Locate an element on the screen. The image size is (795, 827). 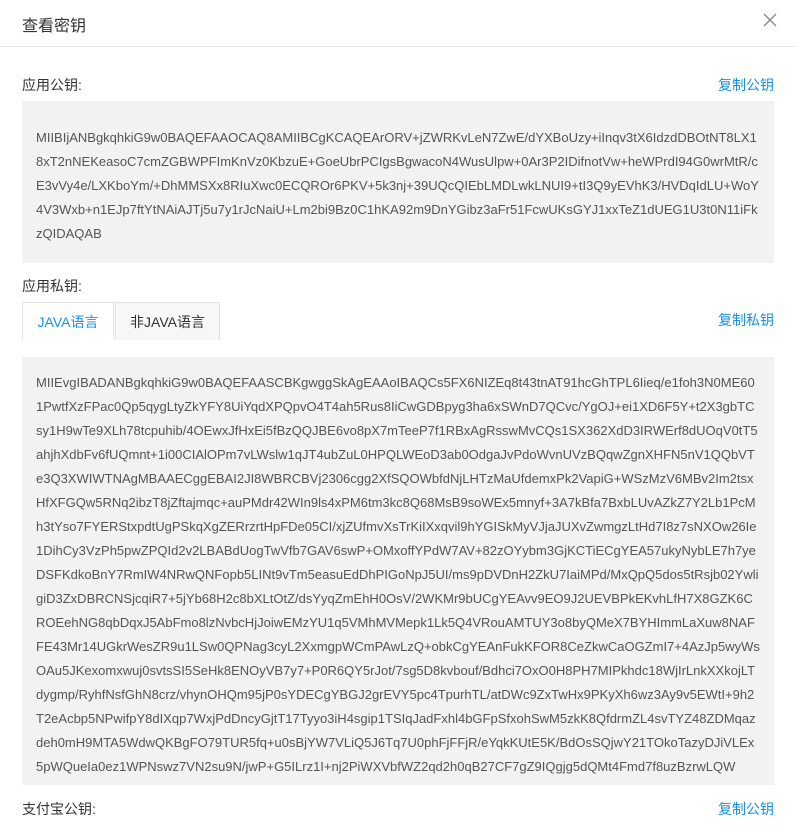
private-key-label: 应用私钥: is located at coordinates (52, 286).